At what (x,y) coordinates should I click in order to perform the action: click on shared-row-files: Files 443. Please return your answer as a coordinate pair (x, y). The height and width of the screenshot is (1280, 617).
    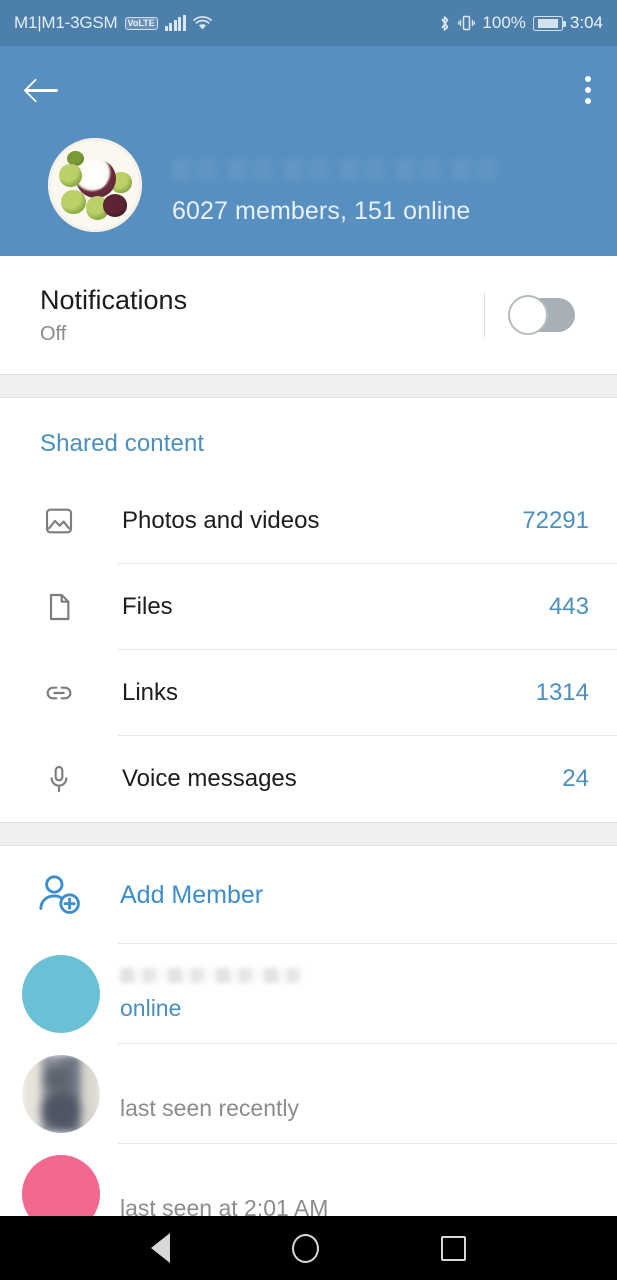
    Looking at the image, I should click on (308, 607).